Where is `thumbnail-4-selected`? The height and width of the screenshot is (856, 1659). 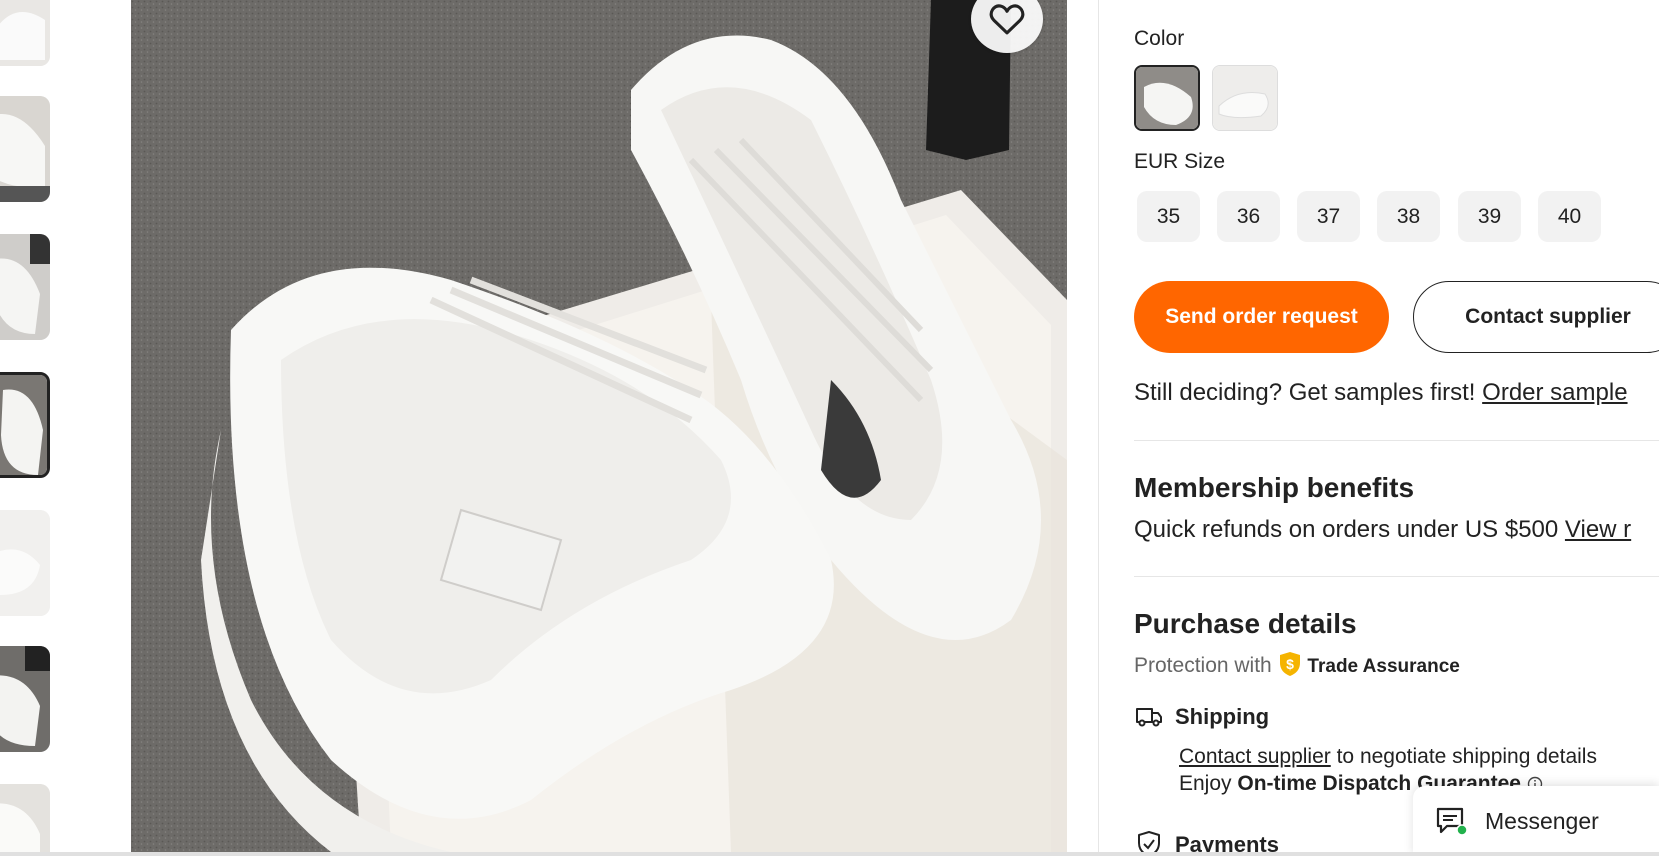 thumbnail-4-selected is located at coordinates (25, 425).